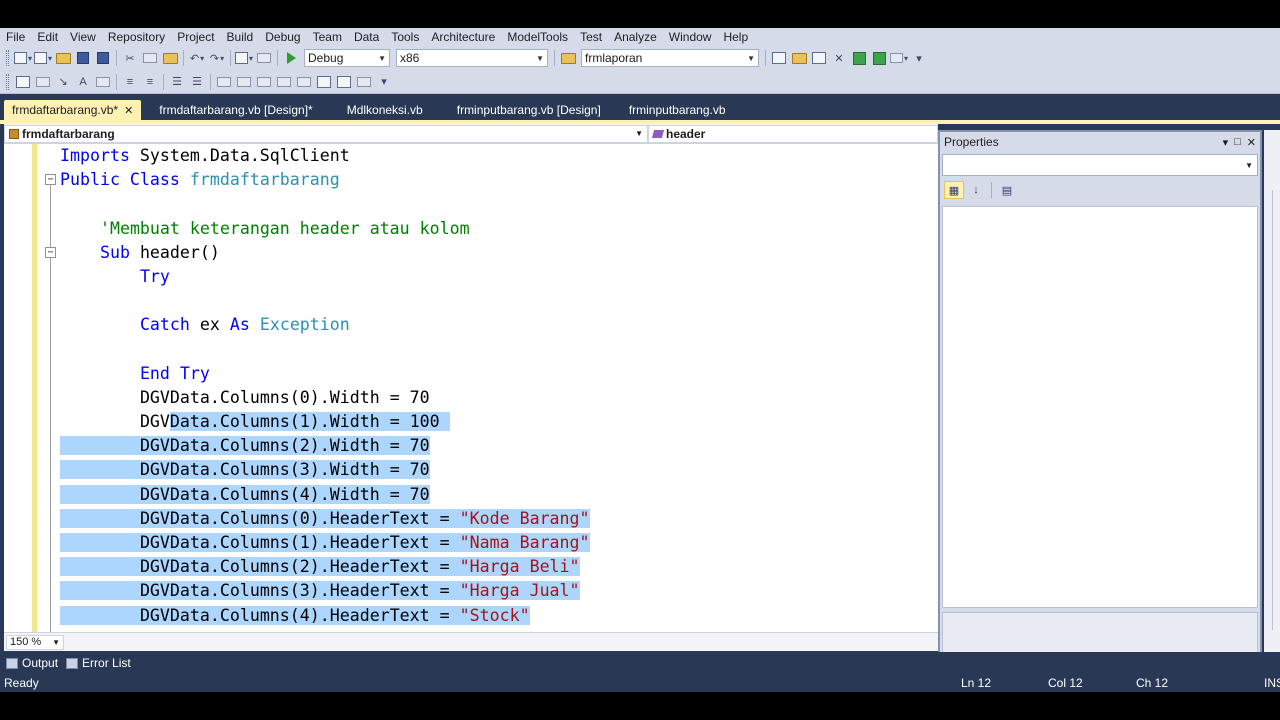 This screenshot has width=1280, height=720. What do you see at coordinates (635, 37) in the screenshot?
I see `menu-analyze: Analyze` at bounding box center [635, 37].